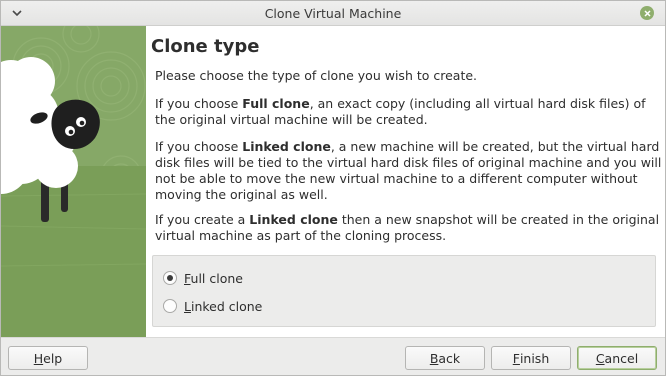 The width and height of the screenshot is (666, 376). What do you see at coordinates (333, 356) in the screenshot?
I see `button-bar: Help Back Finish Cancel` at bounding box center [333, 356].